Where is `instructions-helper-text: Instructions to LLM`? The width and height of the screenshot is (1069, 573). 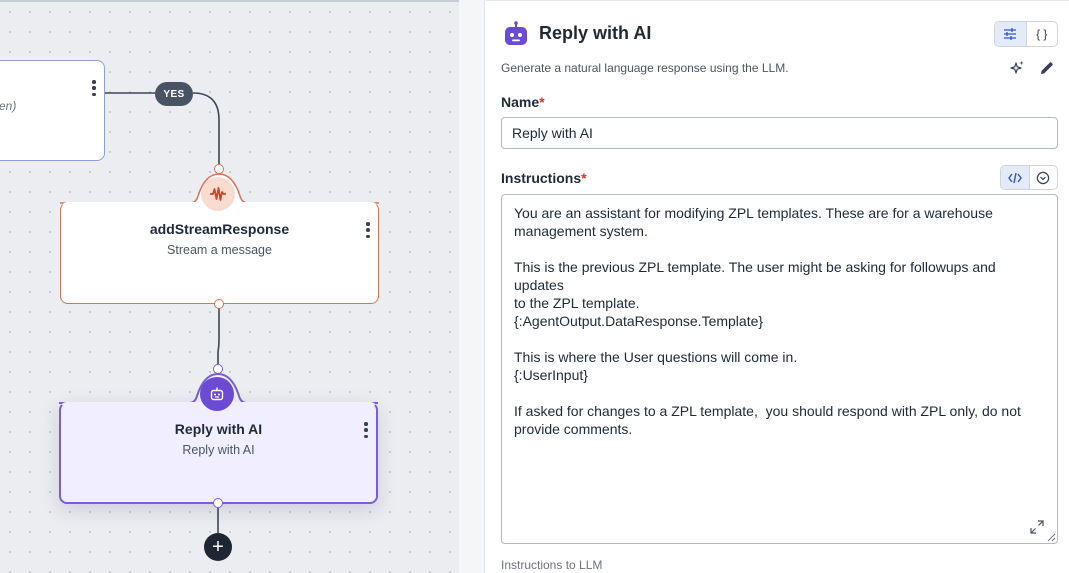 instructions-helper-text: Instructions to LLM is located at coordinates (552, 565).